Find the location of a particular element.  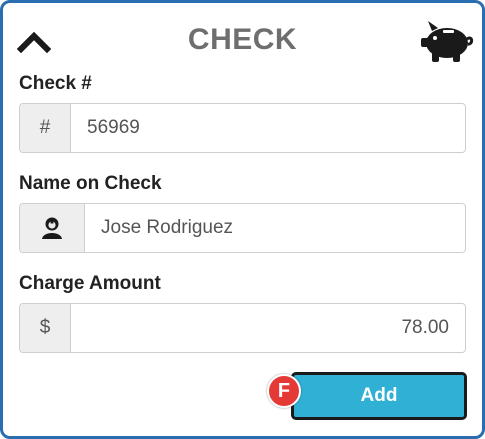

check-number-input: 56969 is located at coordinates (268, 128).